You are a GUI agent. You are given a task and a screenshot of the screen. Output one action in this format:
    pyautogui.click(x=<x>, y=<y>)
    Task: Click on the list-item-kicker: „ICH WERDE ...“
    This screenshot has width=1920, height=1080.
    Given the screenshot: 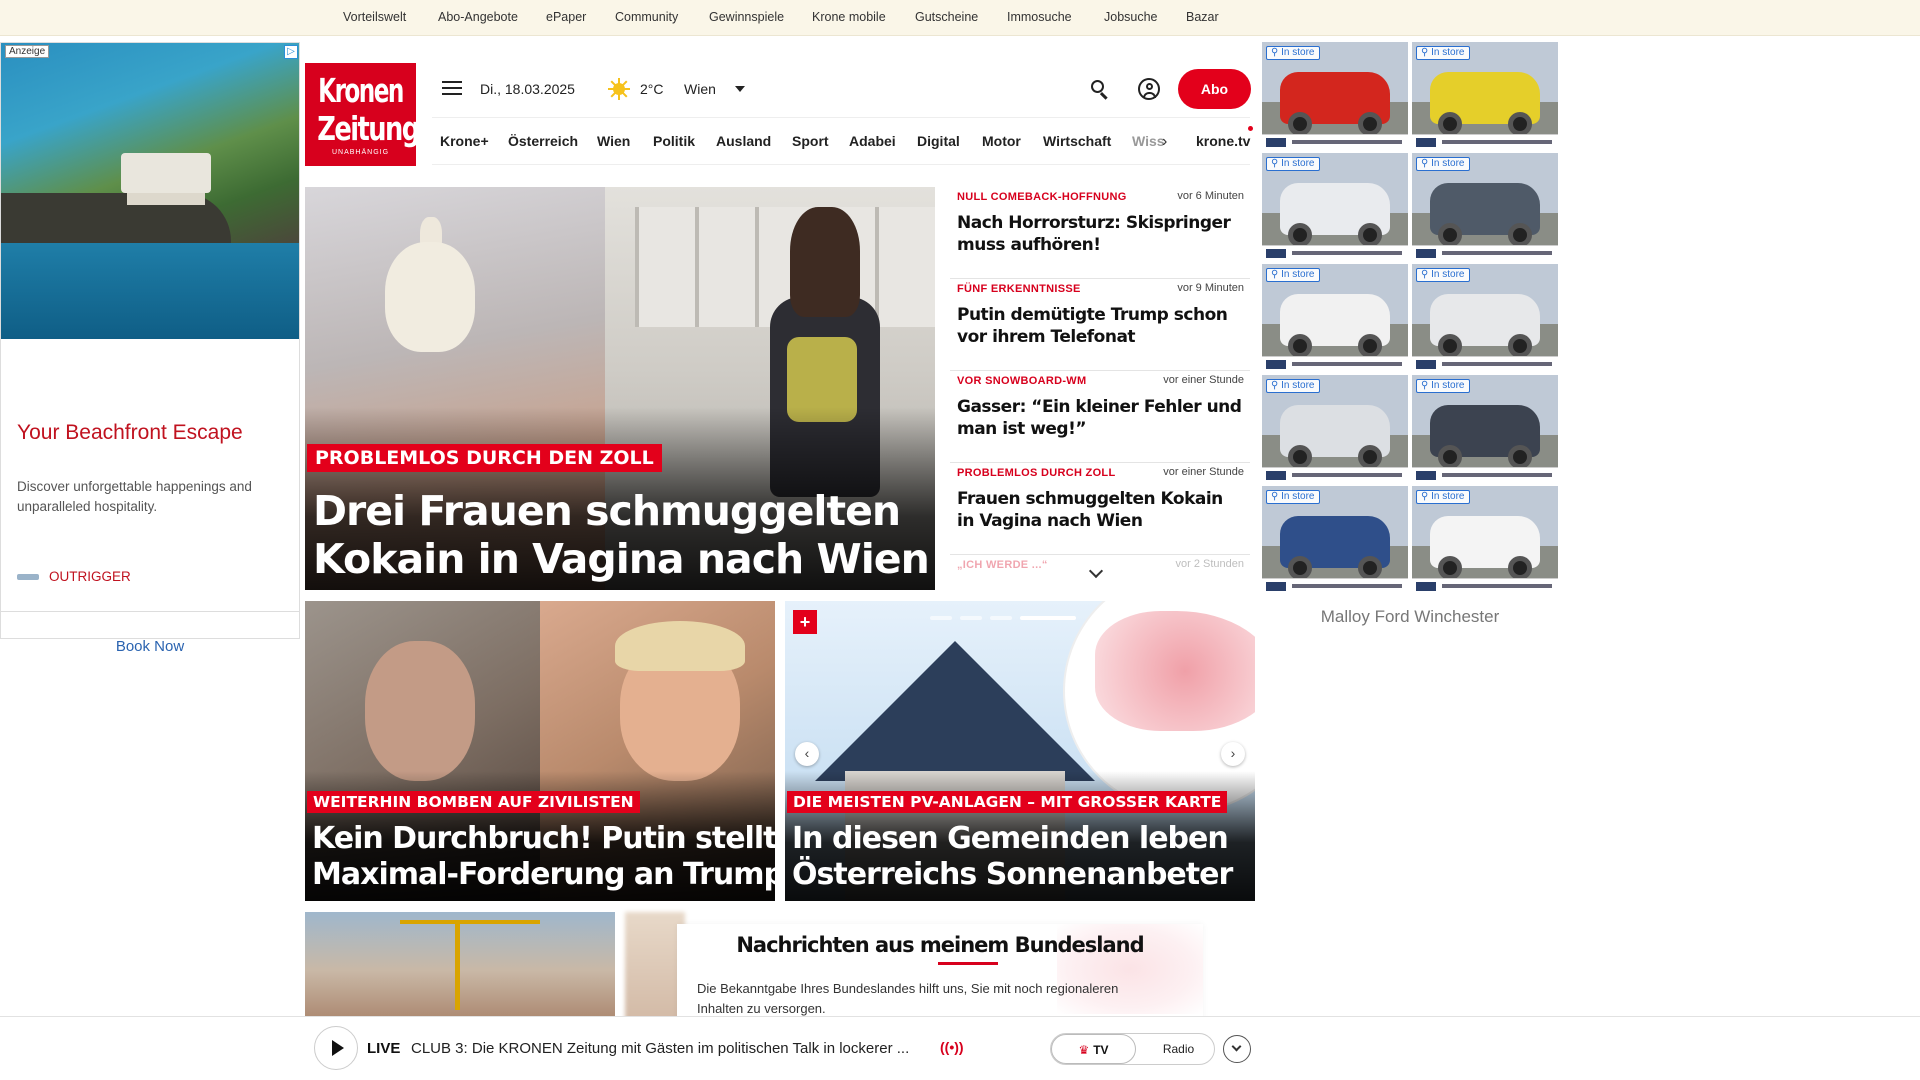 What is the action you would take?
    pyautogui.click(x=1002, y=565)
    